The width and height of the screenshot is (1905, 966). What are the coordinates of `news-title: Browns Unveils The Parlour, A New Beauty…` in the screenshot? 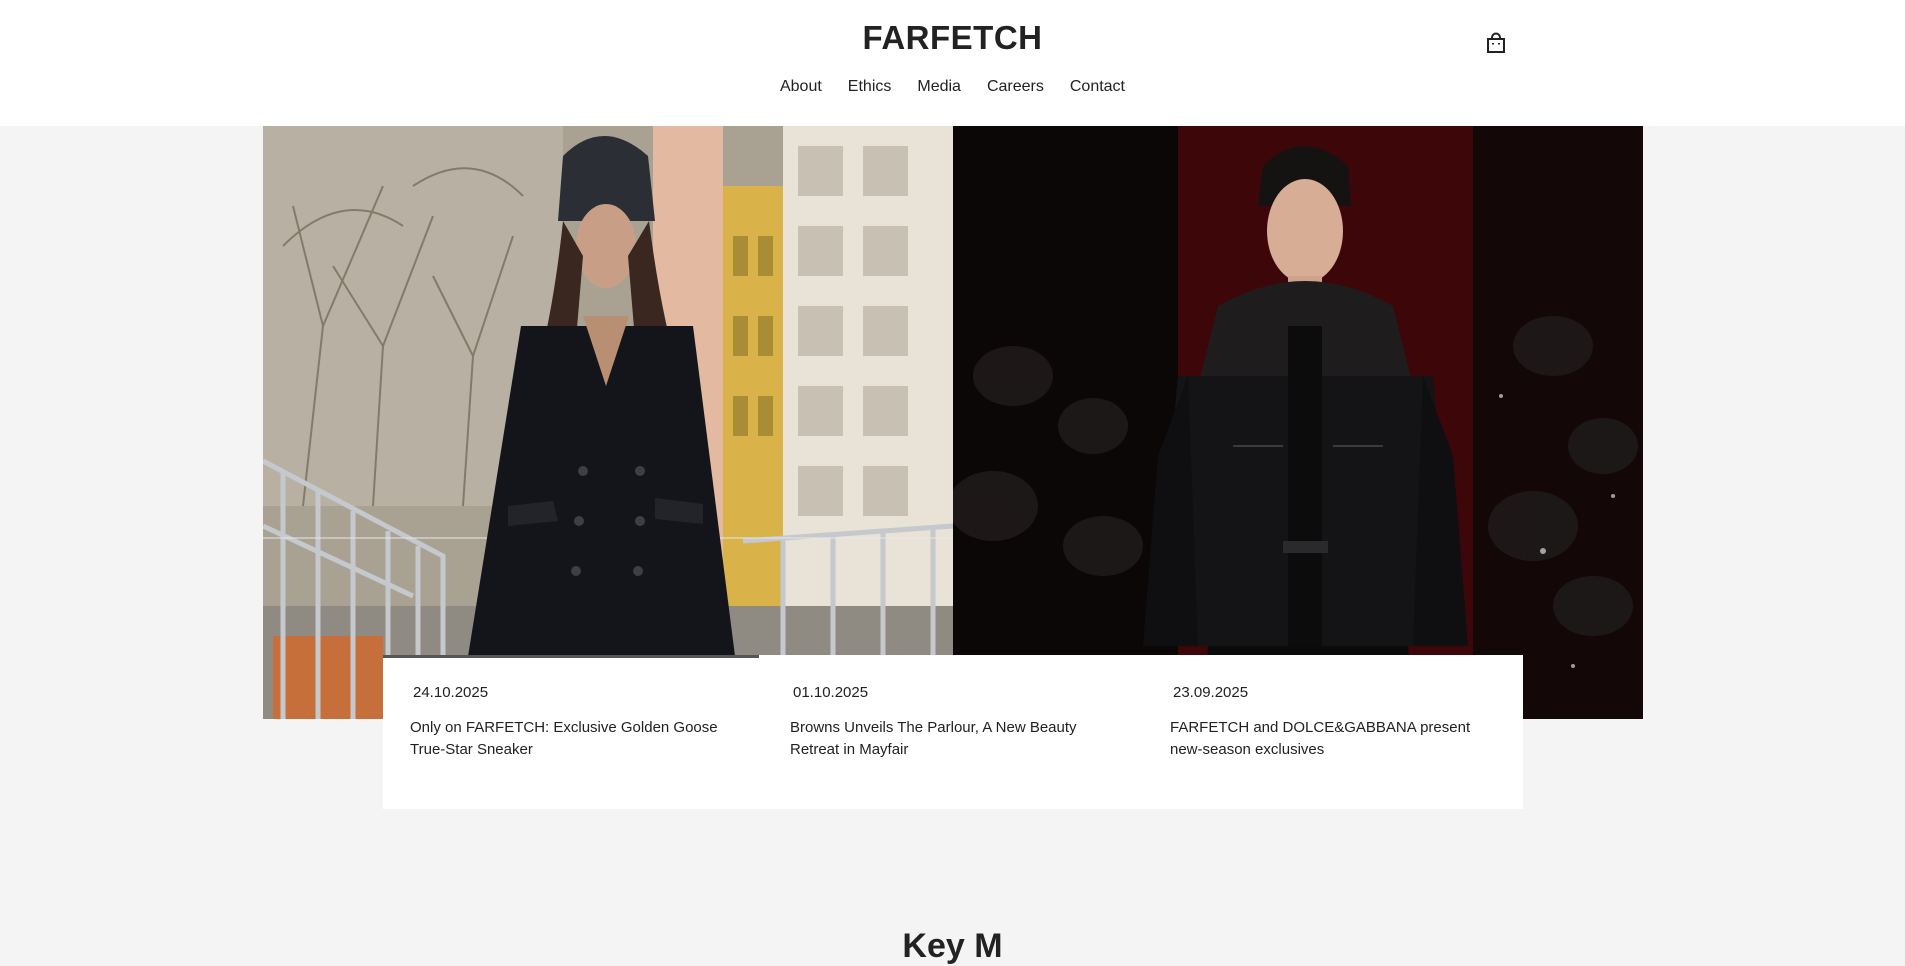 It's located at (953, 739).